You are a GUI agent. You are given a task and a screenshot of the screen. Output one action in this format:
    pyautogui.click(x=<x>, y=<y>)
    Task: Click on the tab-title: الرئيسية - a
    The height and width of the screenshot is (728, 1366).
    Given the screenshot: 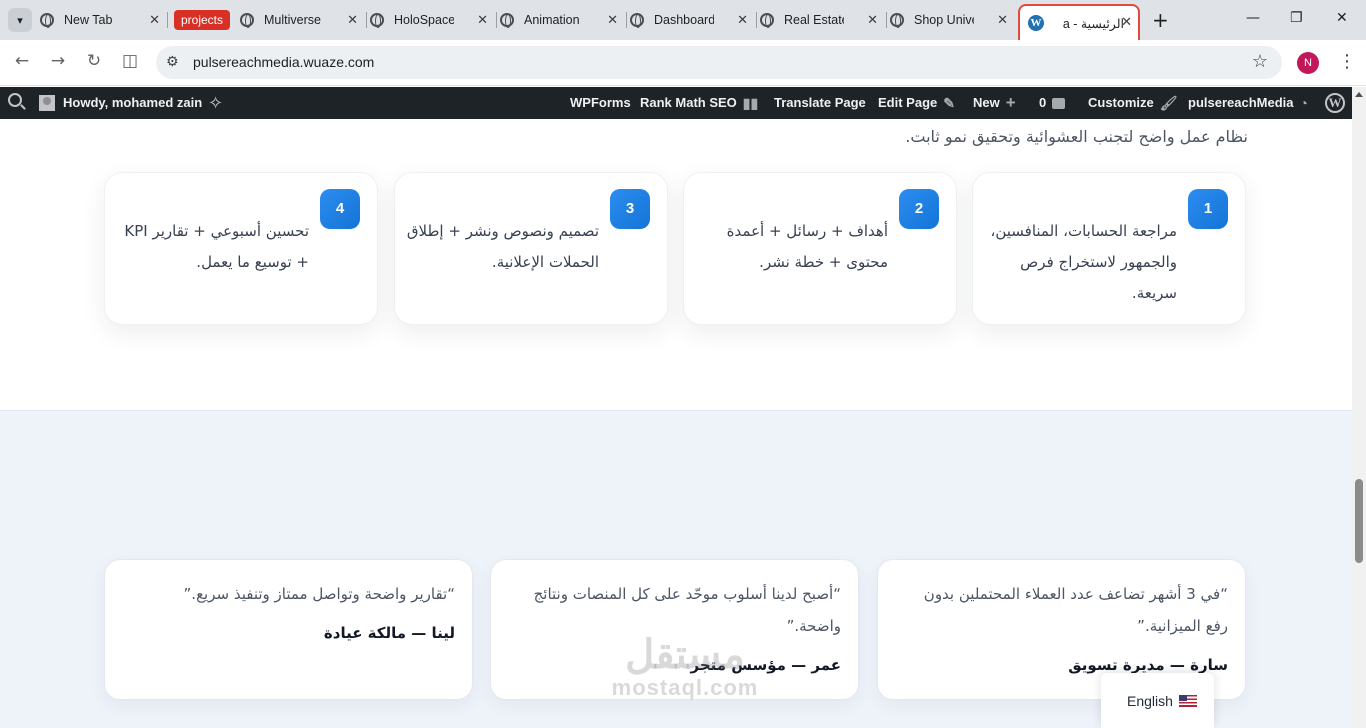 What is the action you would take?
    pyautogui.click(x=1093, y=23)
    